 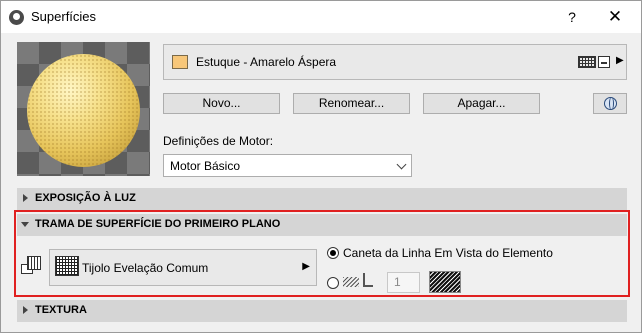 What do you see at coordinates (218, 141) in the screenshot?
I see `engine-settings-label: Definições de Motor:` at bounding box center [218, 141].